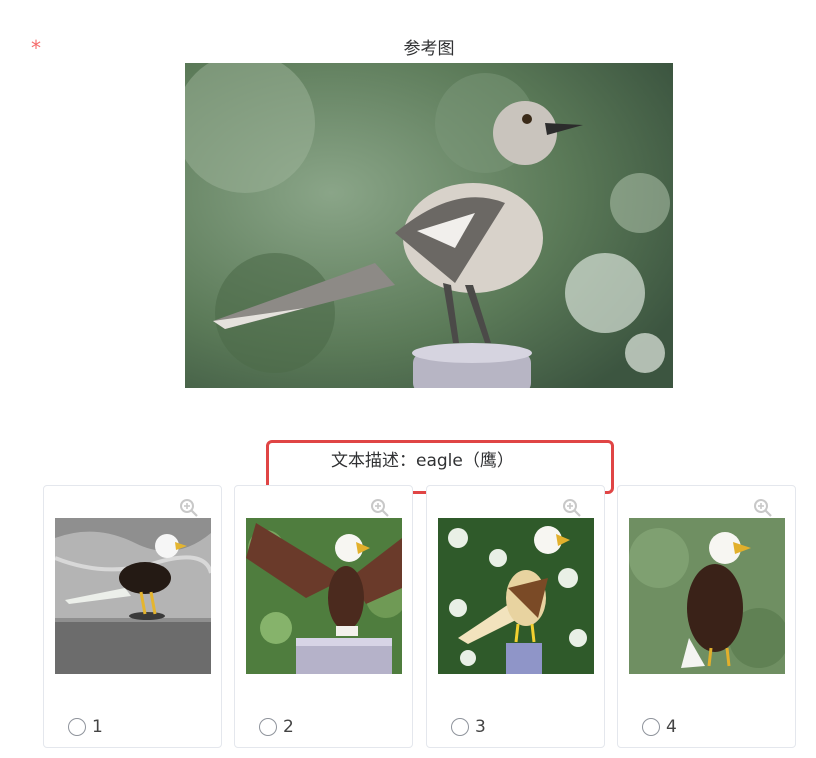 The height and width of the screenshot is (758, 816). I want to click on option-radio-3: 3, so click(468, 727).